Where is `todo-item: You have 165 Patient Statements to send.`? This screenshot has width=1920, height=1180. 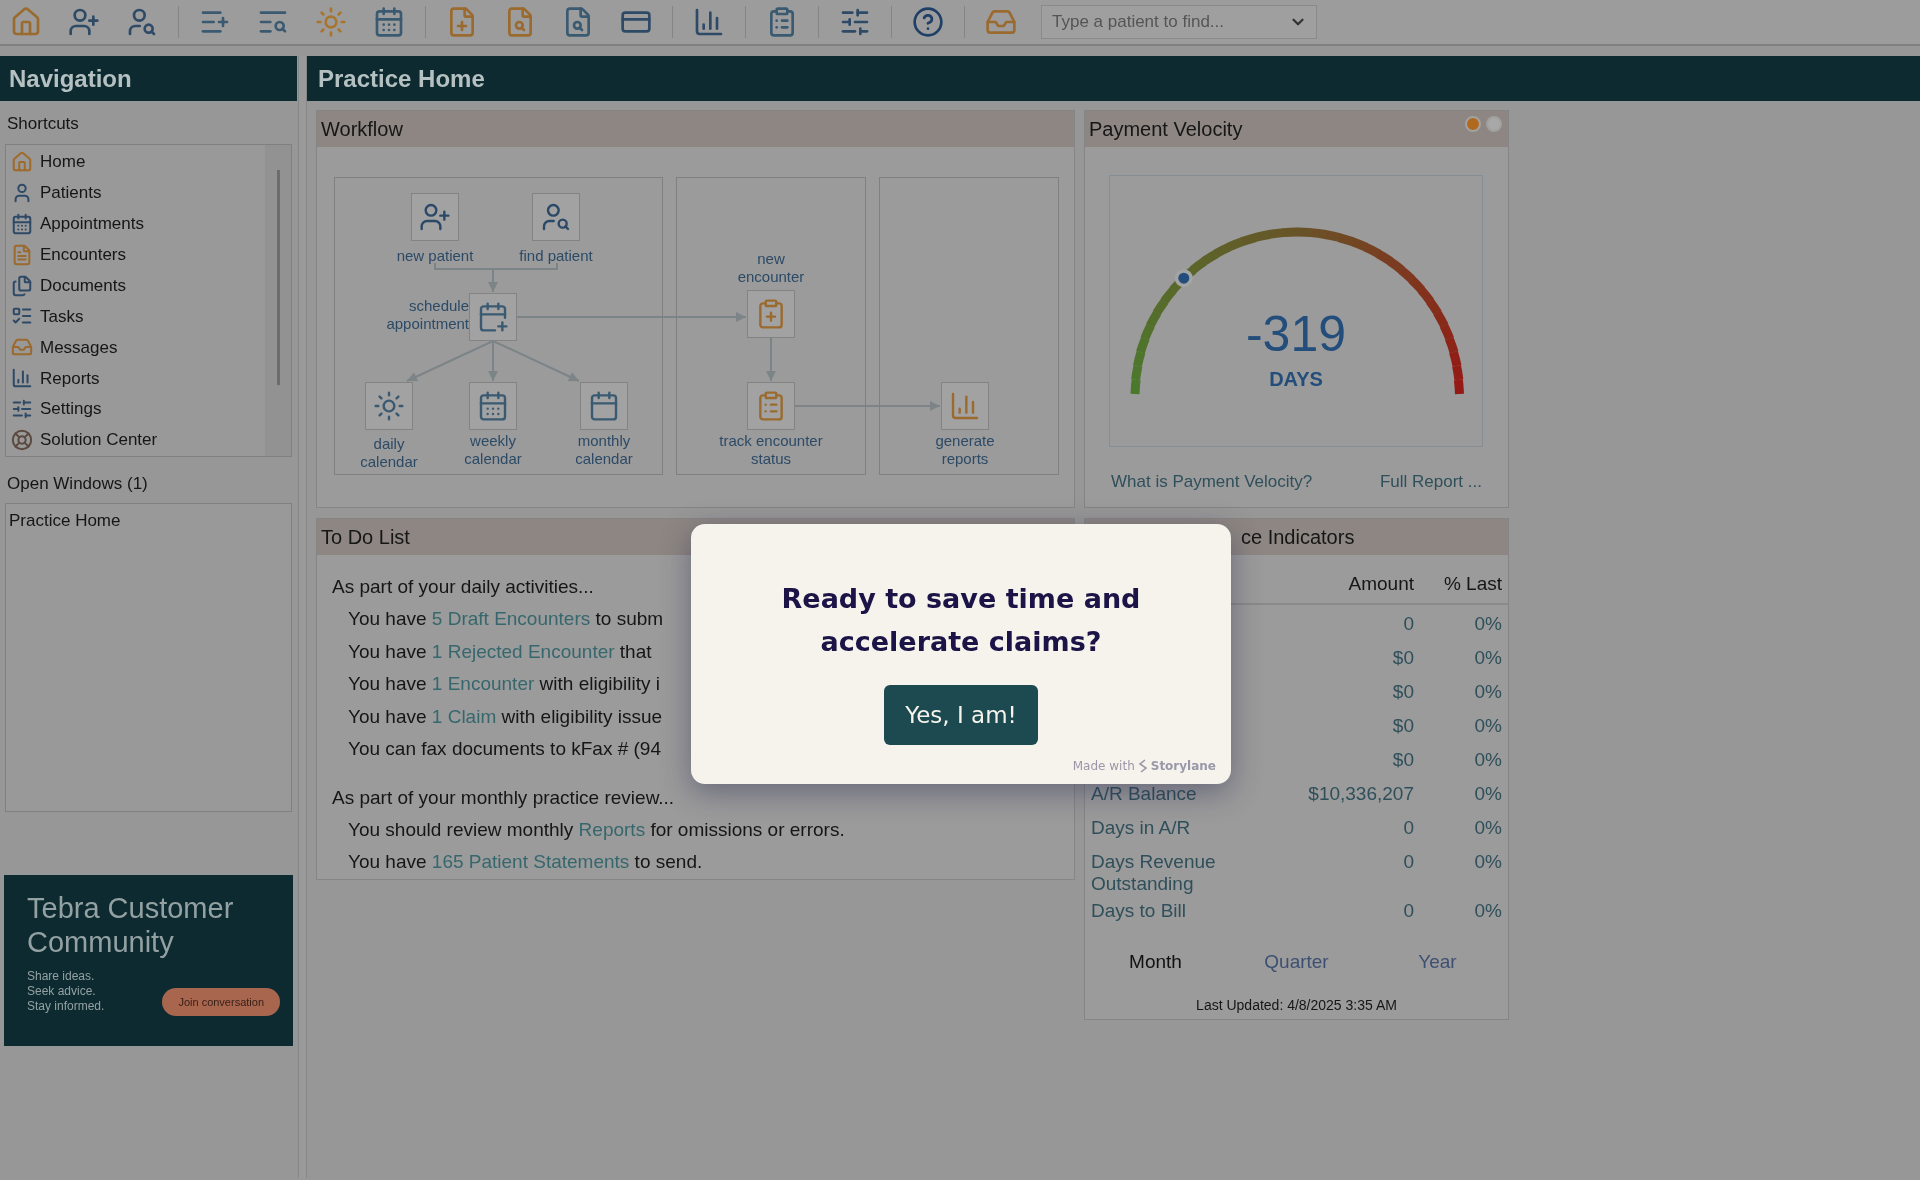 todo-item: You have 165 Patient Statements to send. is located at coordinates (525, 862).